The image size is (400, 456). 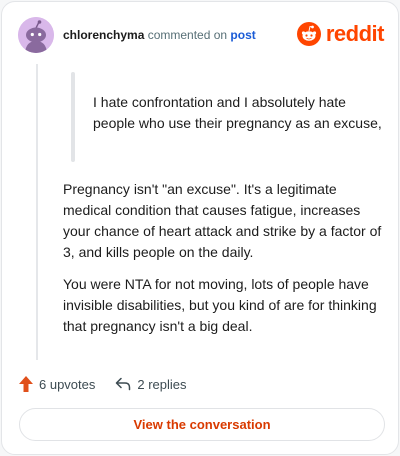 What do you see at coordinates (355, 33) in the screenshot?
I see `reddit-wordmark: reddit` at bounding box center [355, 33].